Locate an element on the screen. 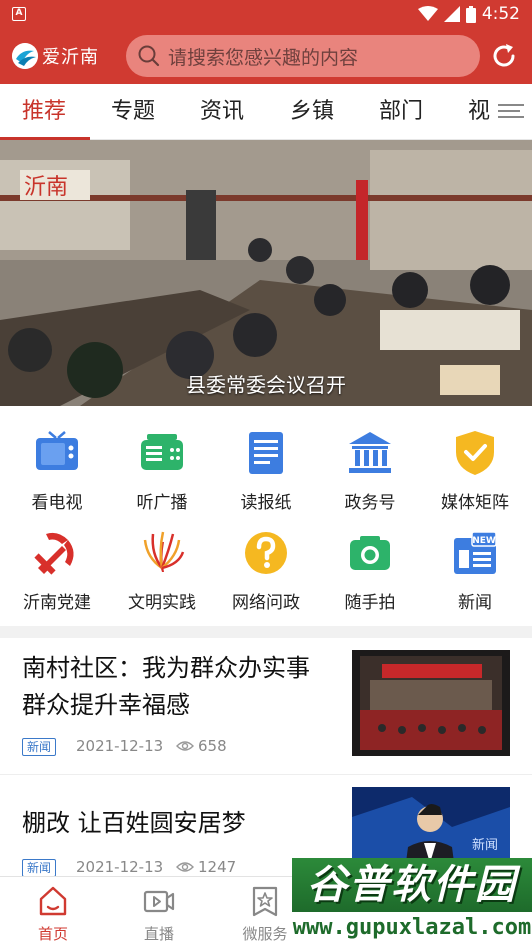 This screenshot has height=944, width=532. news-views: 658 is located at coordinates (201, 746).